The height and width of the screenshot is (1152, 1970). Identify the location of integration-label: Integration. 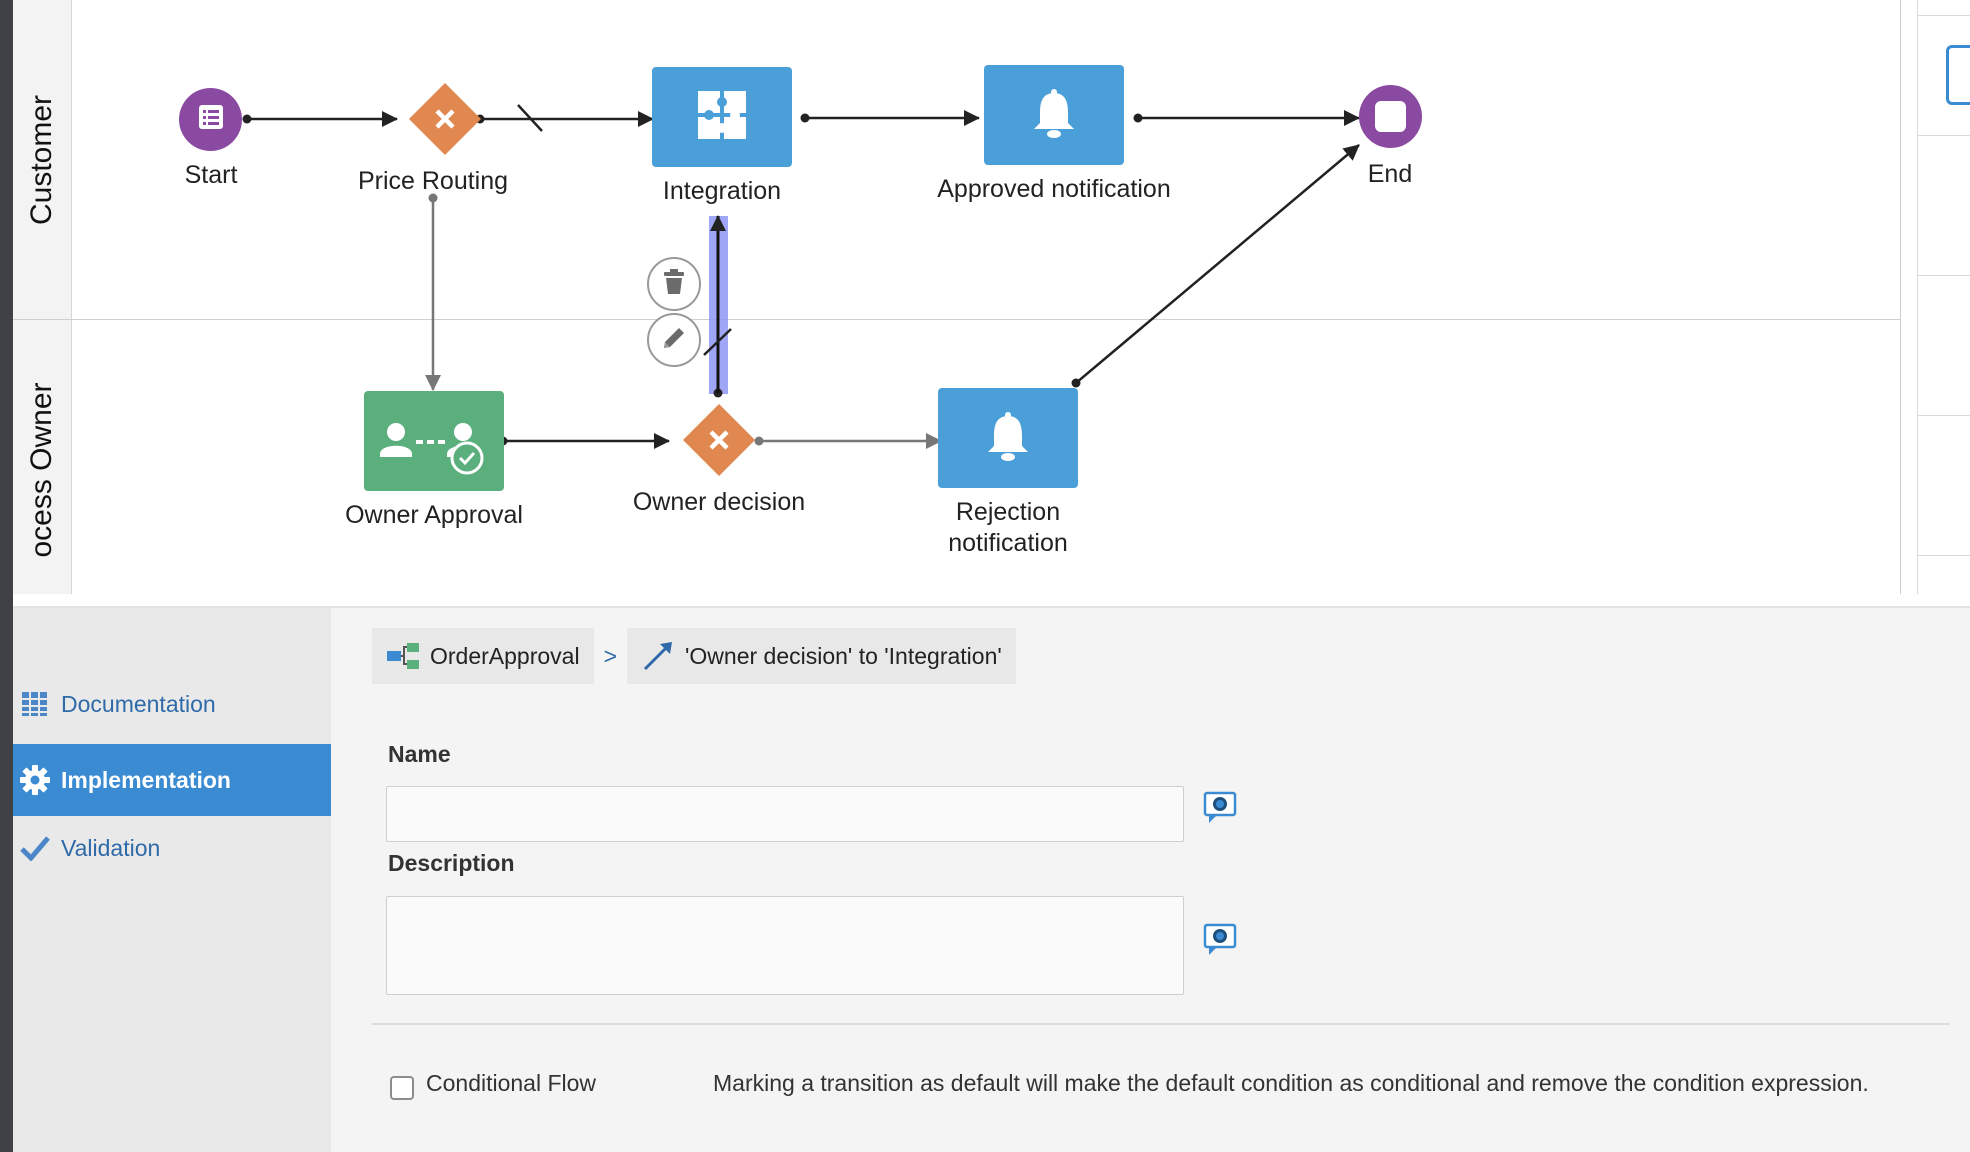
(722, 191).